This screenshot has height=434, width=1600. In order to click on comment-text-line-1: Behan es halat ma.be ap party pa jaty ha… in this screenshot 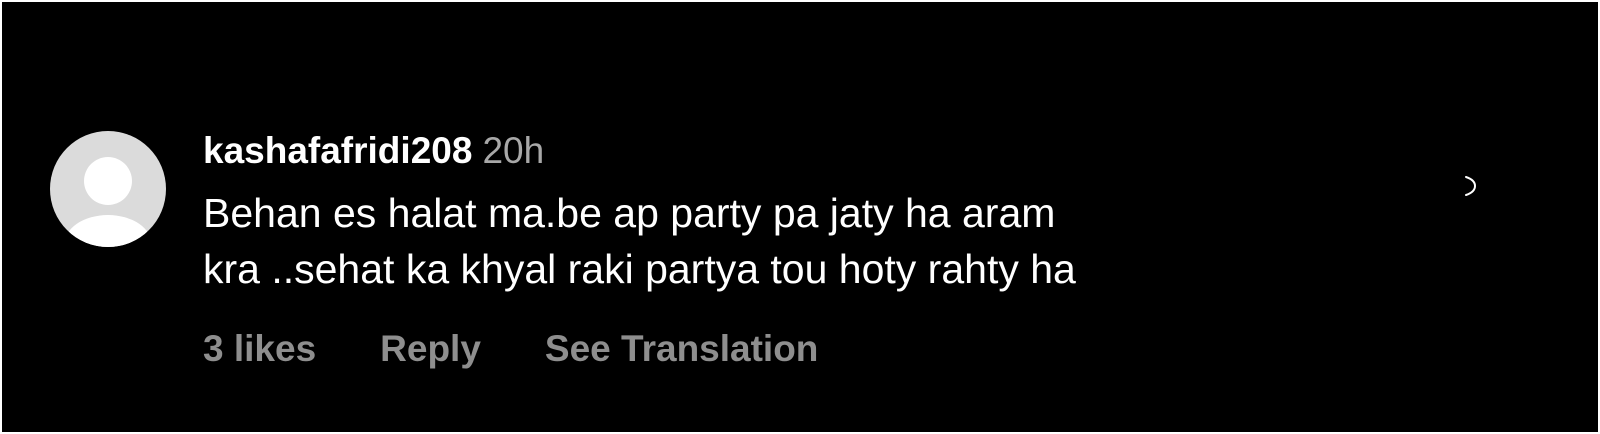, I will do `click(629, 213)`.